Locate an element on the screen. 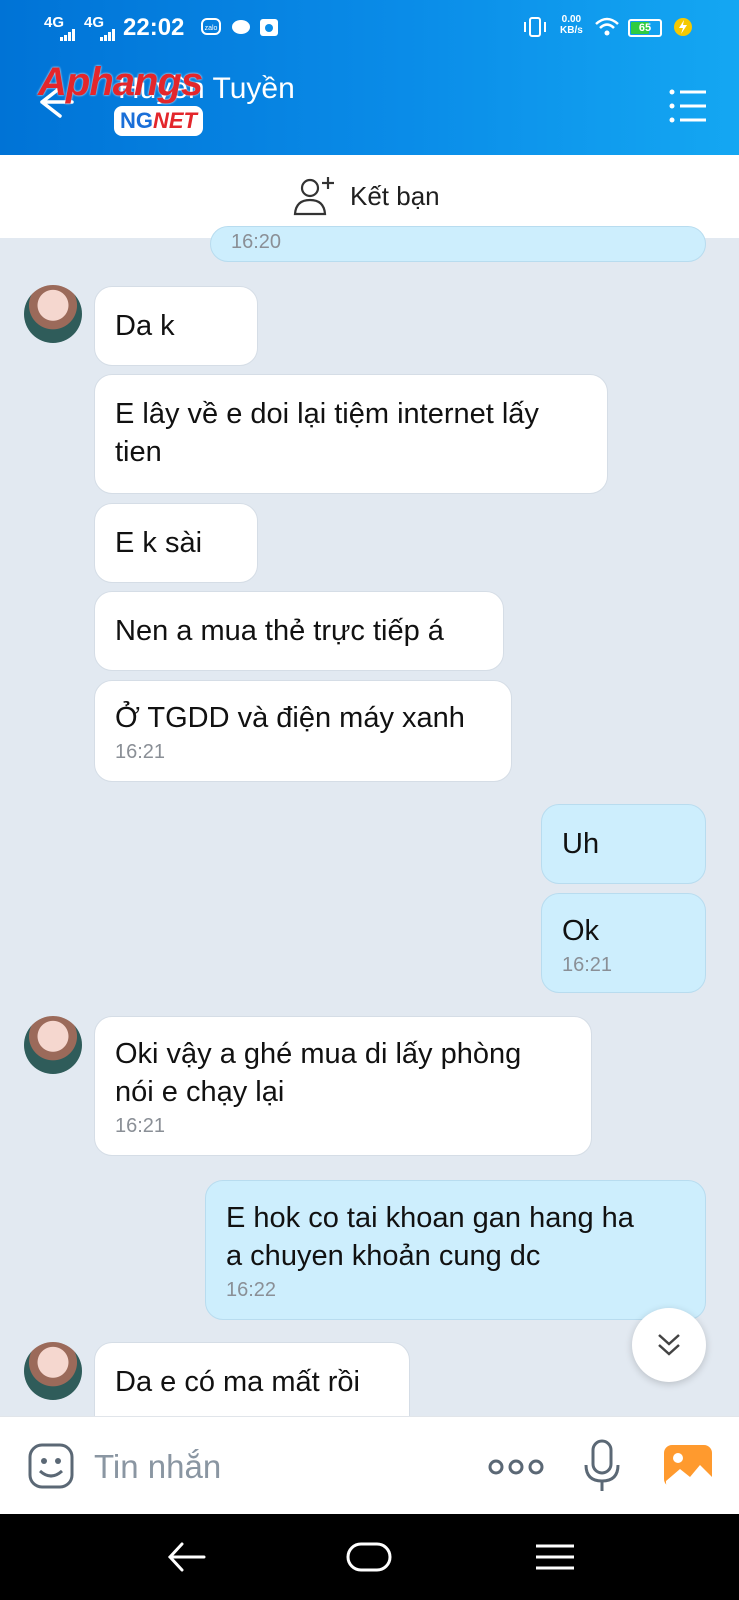 The height and width of the screenshot is (1600, 739). speed-unit: KB/s is located at coordinates (571, 30).